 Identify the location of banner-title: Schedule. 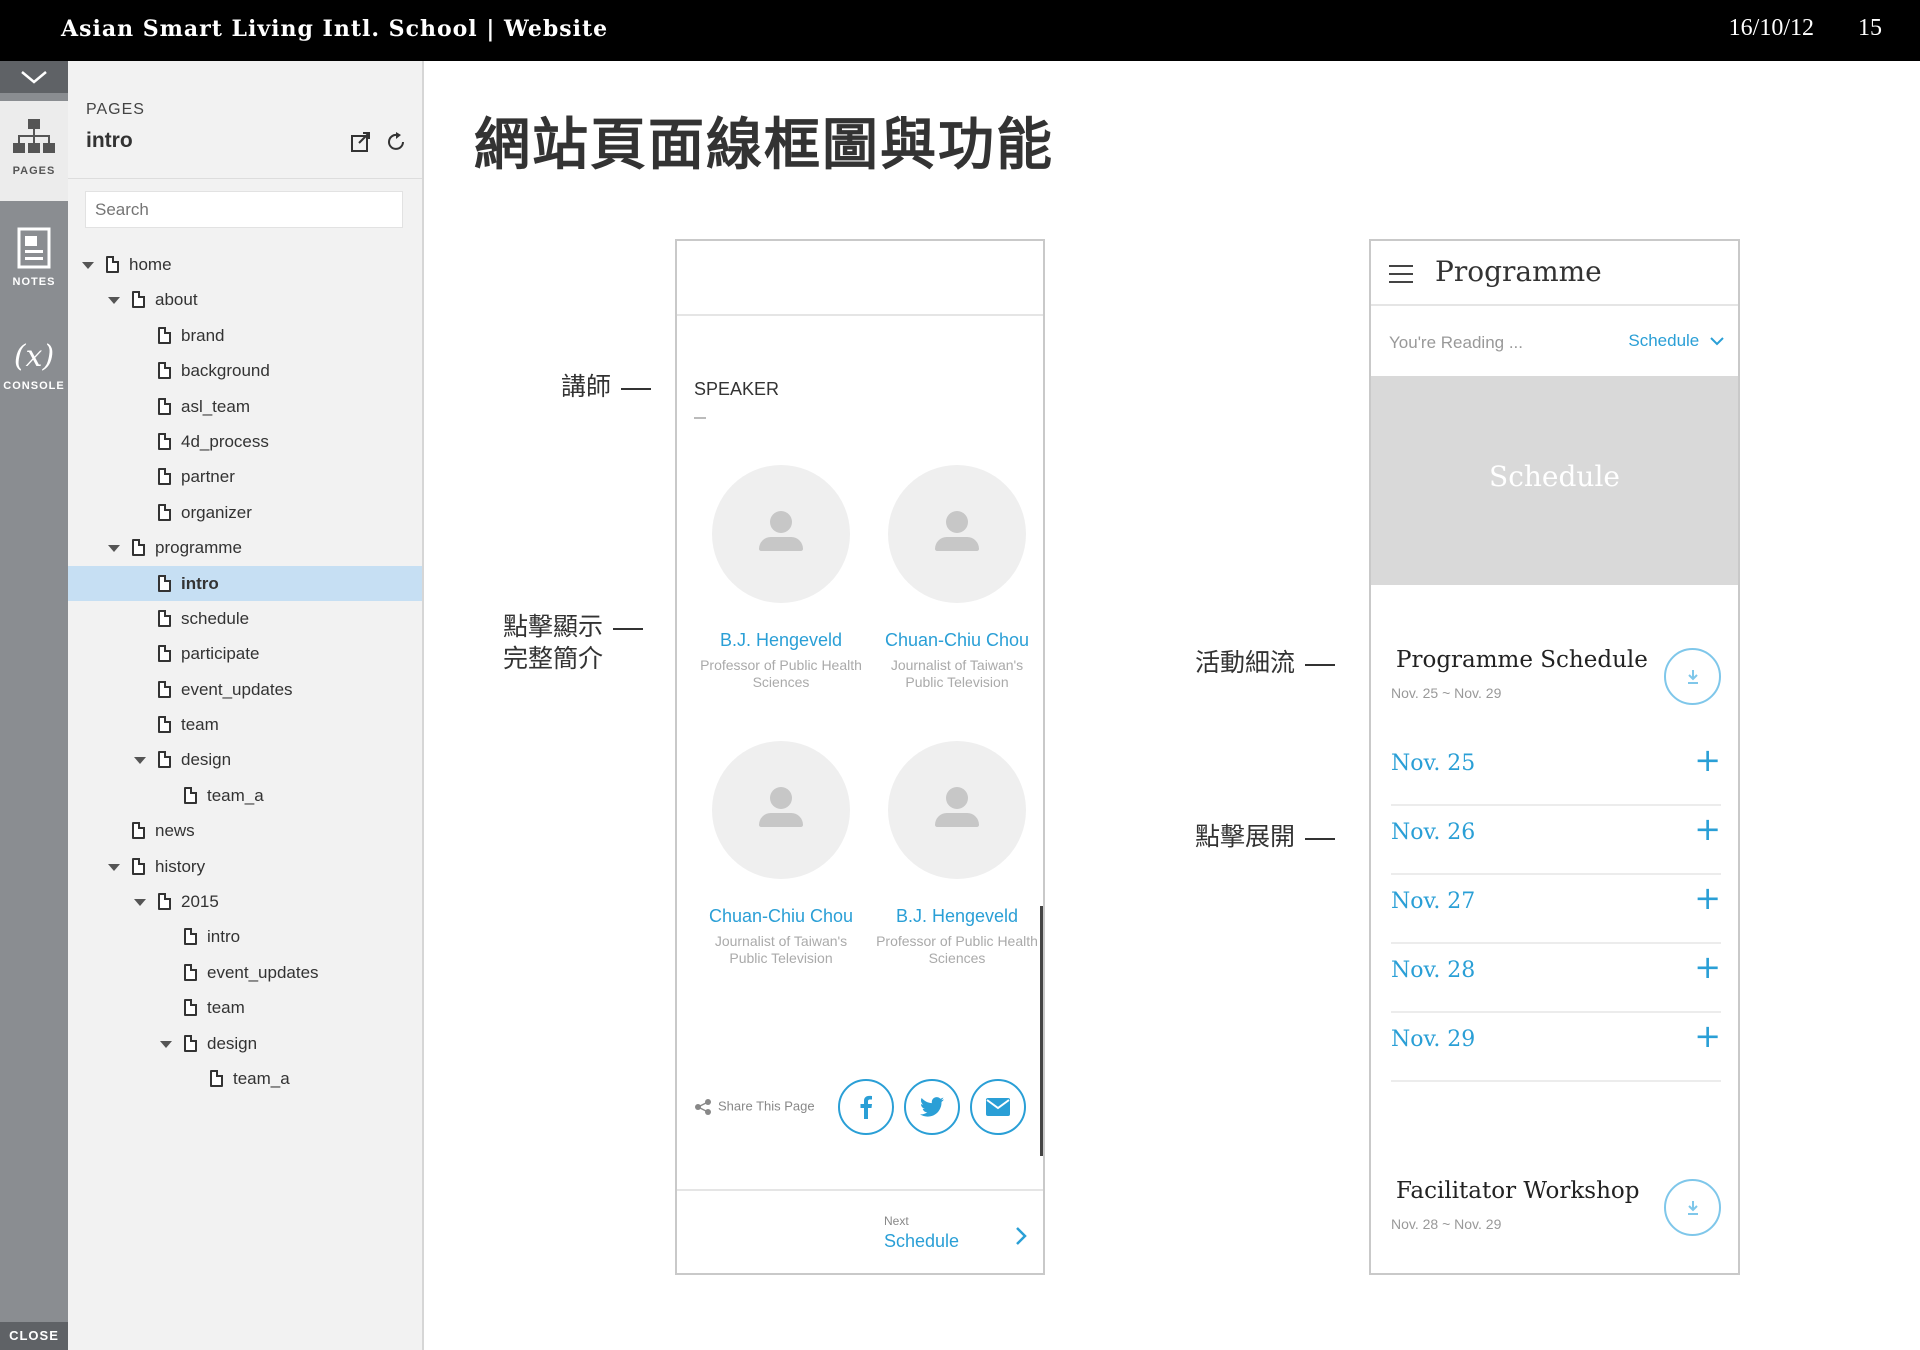
(1554, 476).